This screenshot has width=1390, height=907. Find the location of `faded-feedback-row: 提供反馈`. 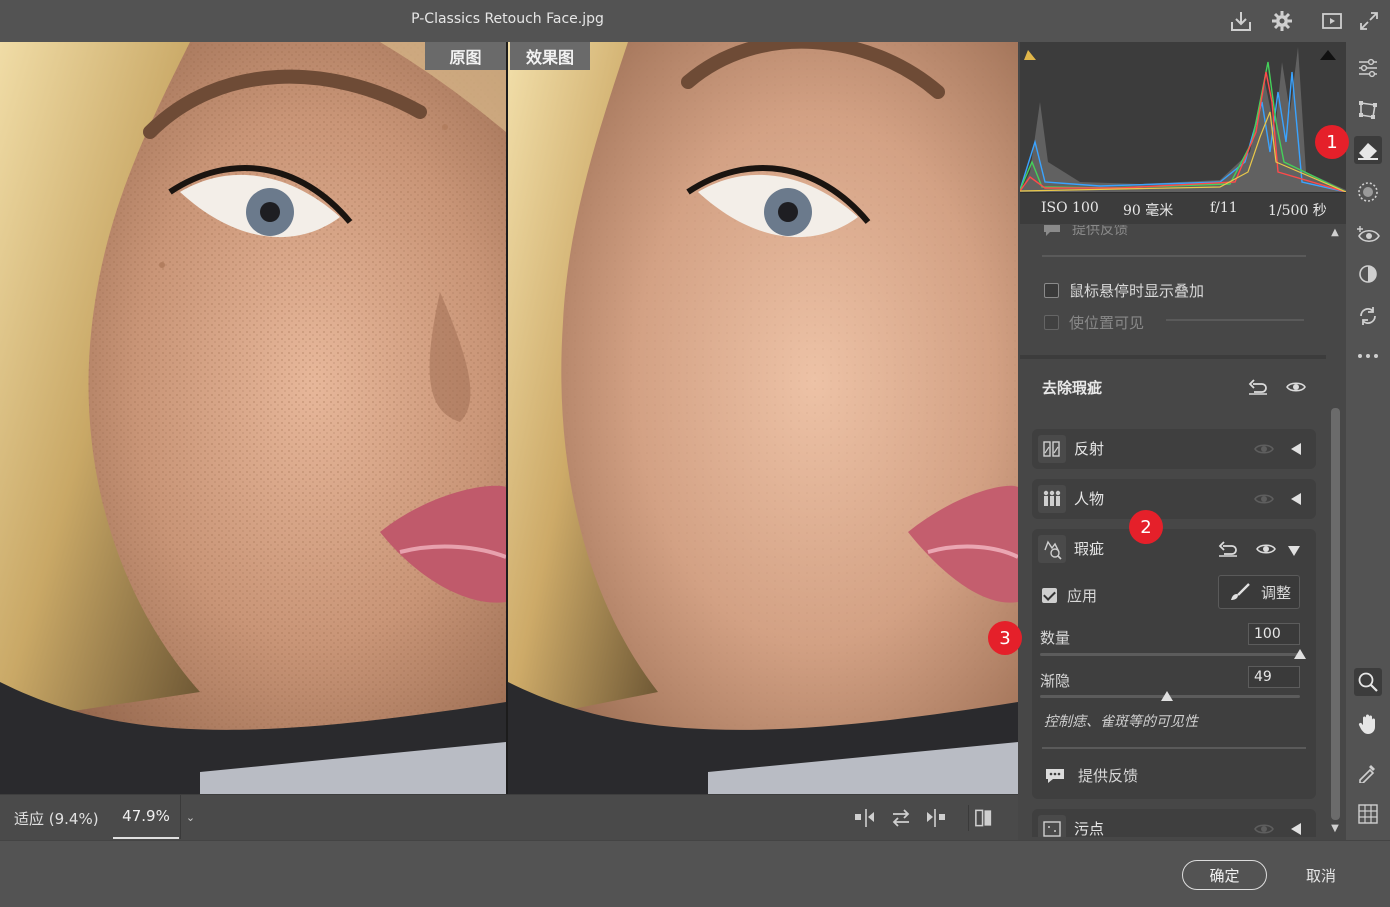

faded-feedback-row: 提供反馈 is located at coordinates (1085, 232).